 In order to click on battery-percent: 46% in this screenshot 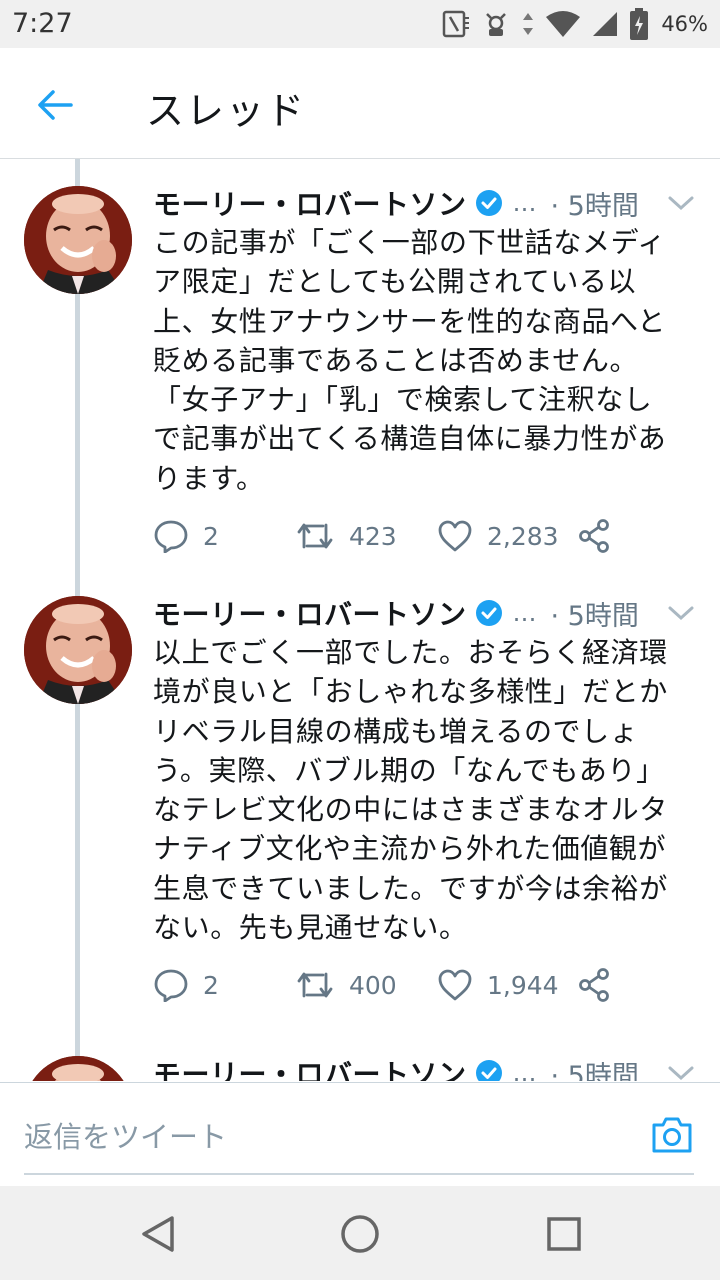, I will do `click(684, 24)`.